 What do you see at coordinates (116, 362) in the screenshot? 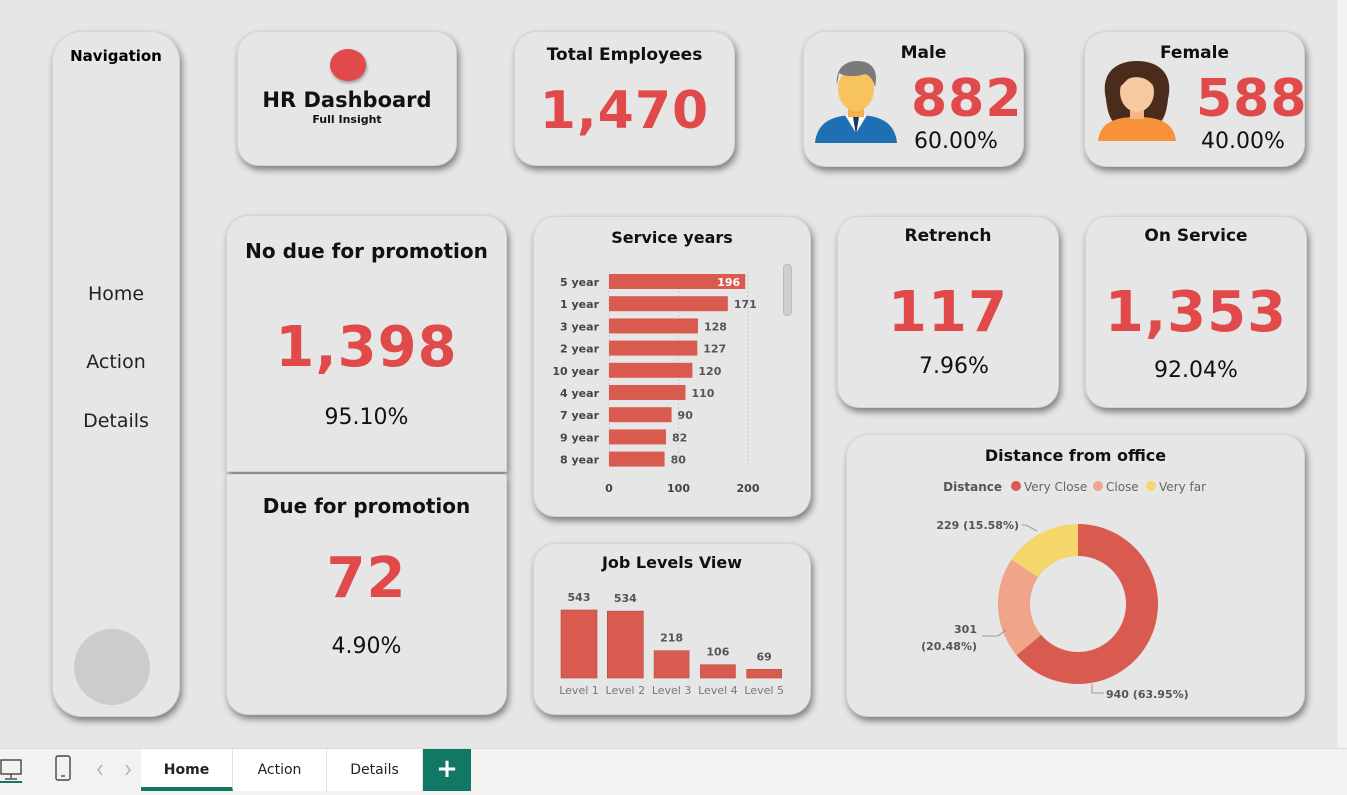
I see `nav-link-action: Action` at bounding box center [116, 362].